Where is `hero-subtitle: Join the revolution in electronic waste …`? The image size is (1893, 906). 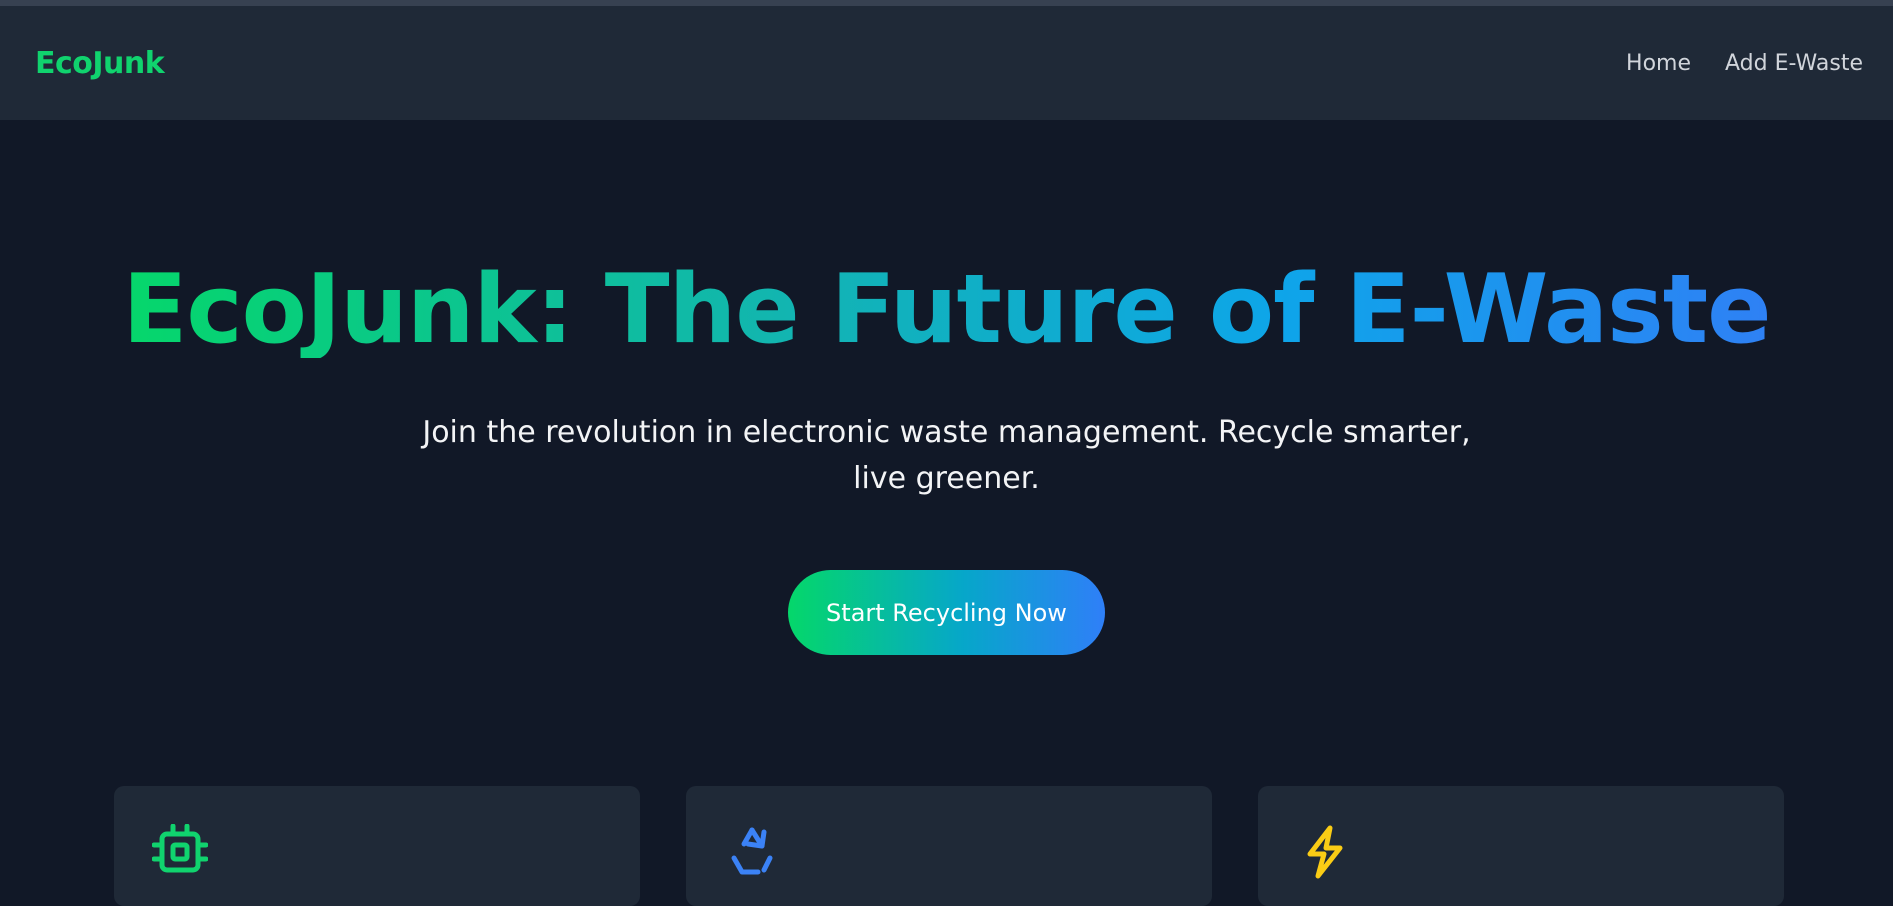
hero-subtitle: Join the revolution in electronic waste … is located at coordinates (946, 455).